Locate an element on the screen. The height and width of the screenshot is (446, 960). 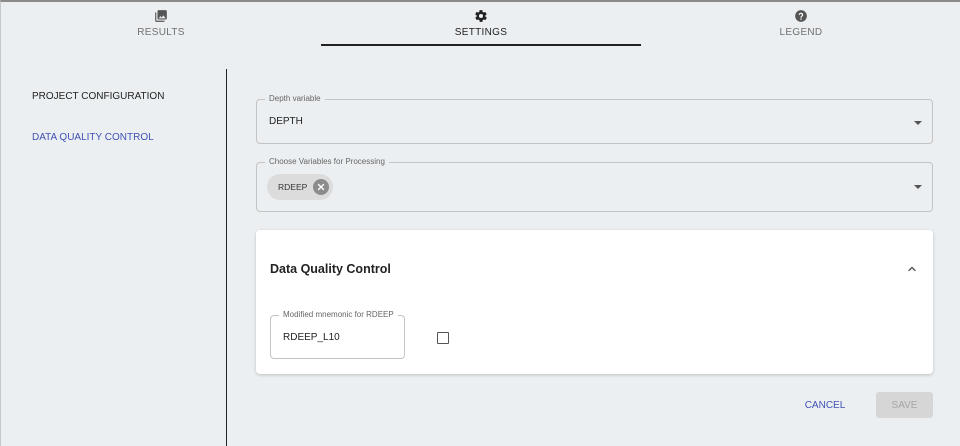
depth-variable-select: Depth variable DEPTH is located at coordinates (594, 119).